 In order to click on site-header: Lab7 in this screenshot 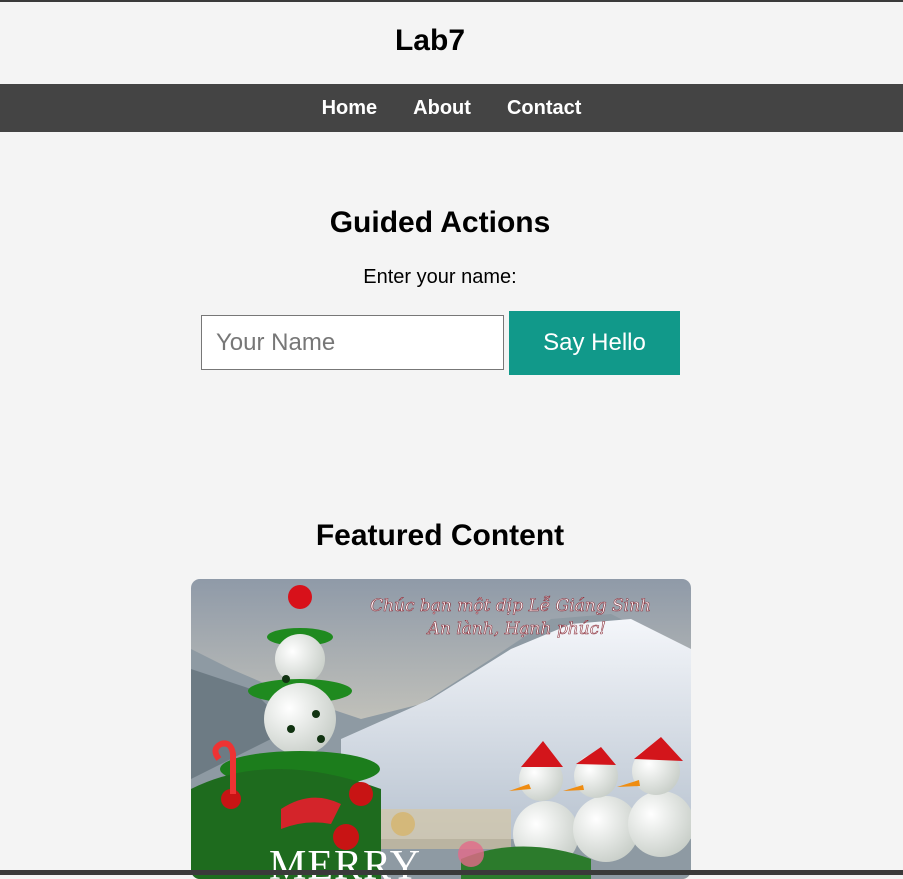, I will do `click(451, 43)`.